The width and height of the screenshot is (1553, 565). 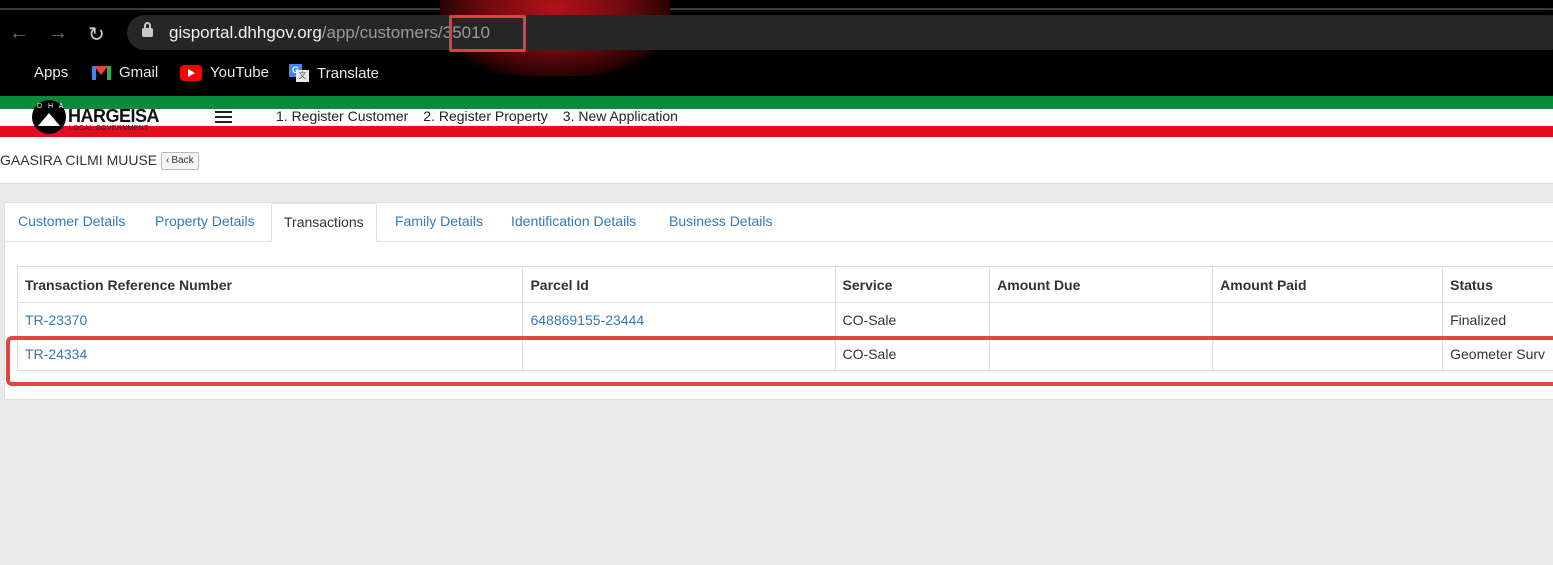 I want to click on logo-subtitle: LOCAL GOVERNMENT, so click(x=109, y=128).